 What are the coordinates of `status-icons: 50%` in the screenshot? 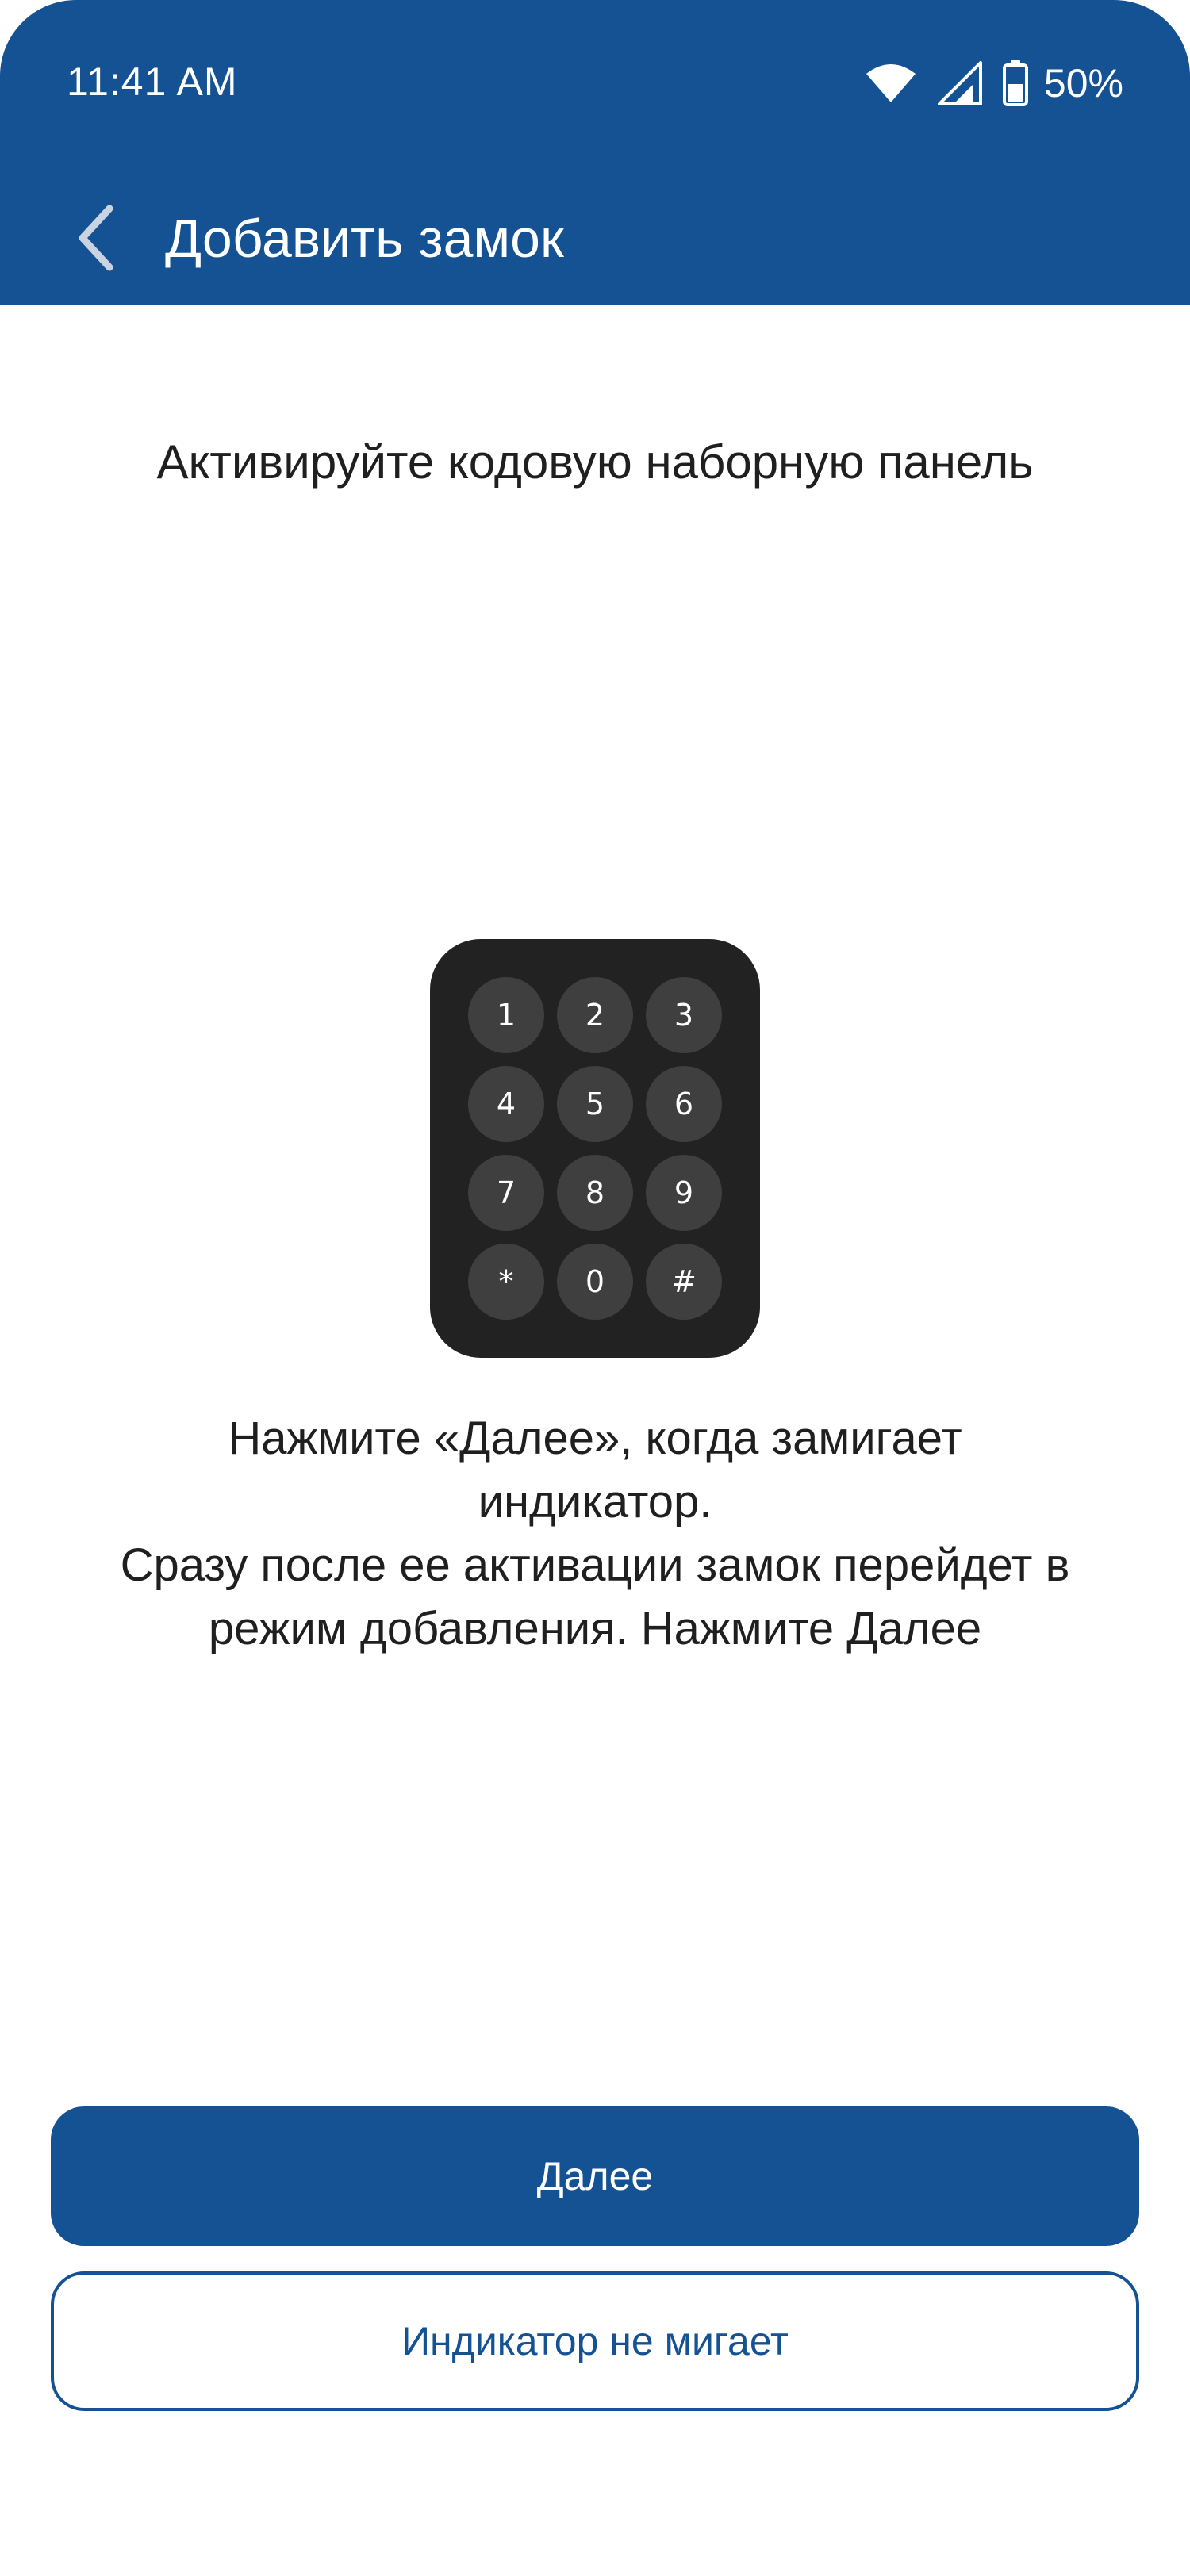 It's located at (994, 83).